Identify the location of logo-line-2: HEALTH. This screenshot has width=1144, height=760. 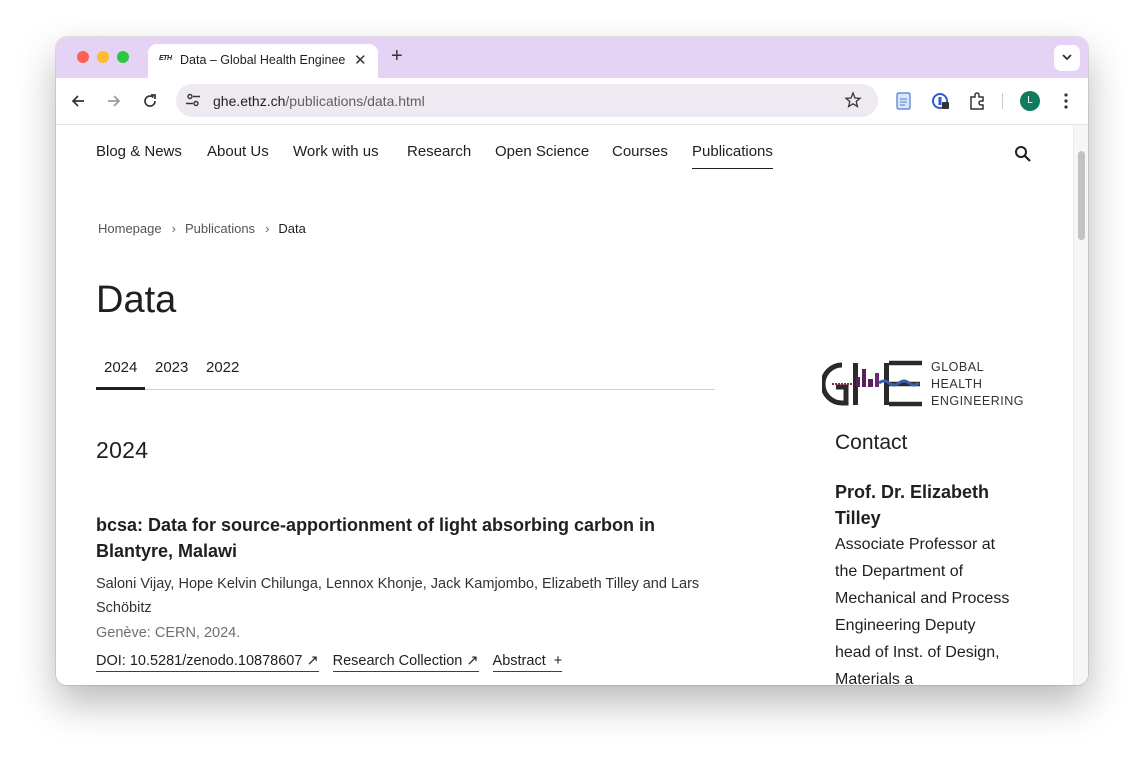
(957, 384).